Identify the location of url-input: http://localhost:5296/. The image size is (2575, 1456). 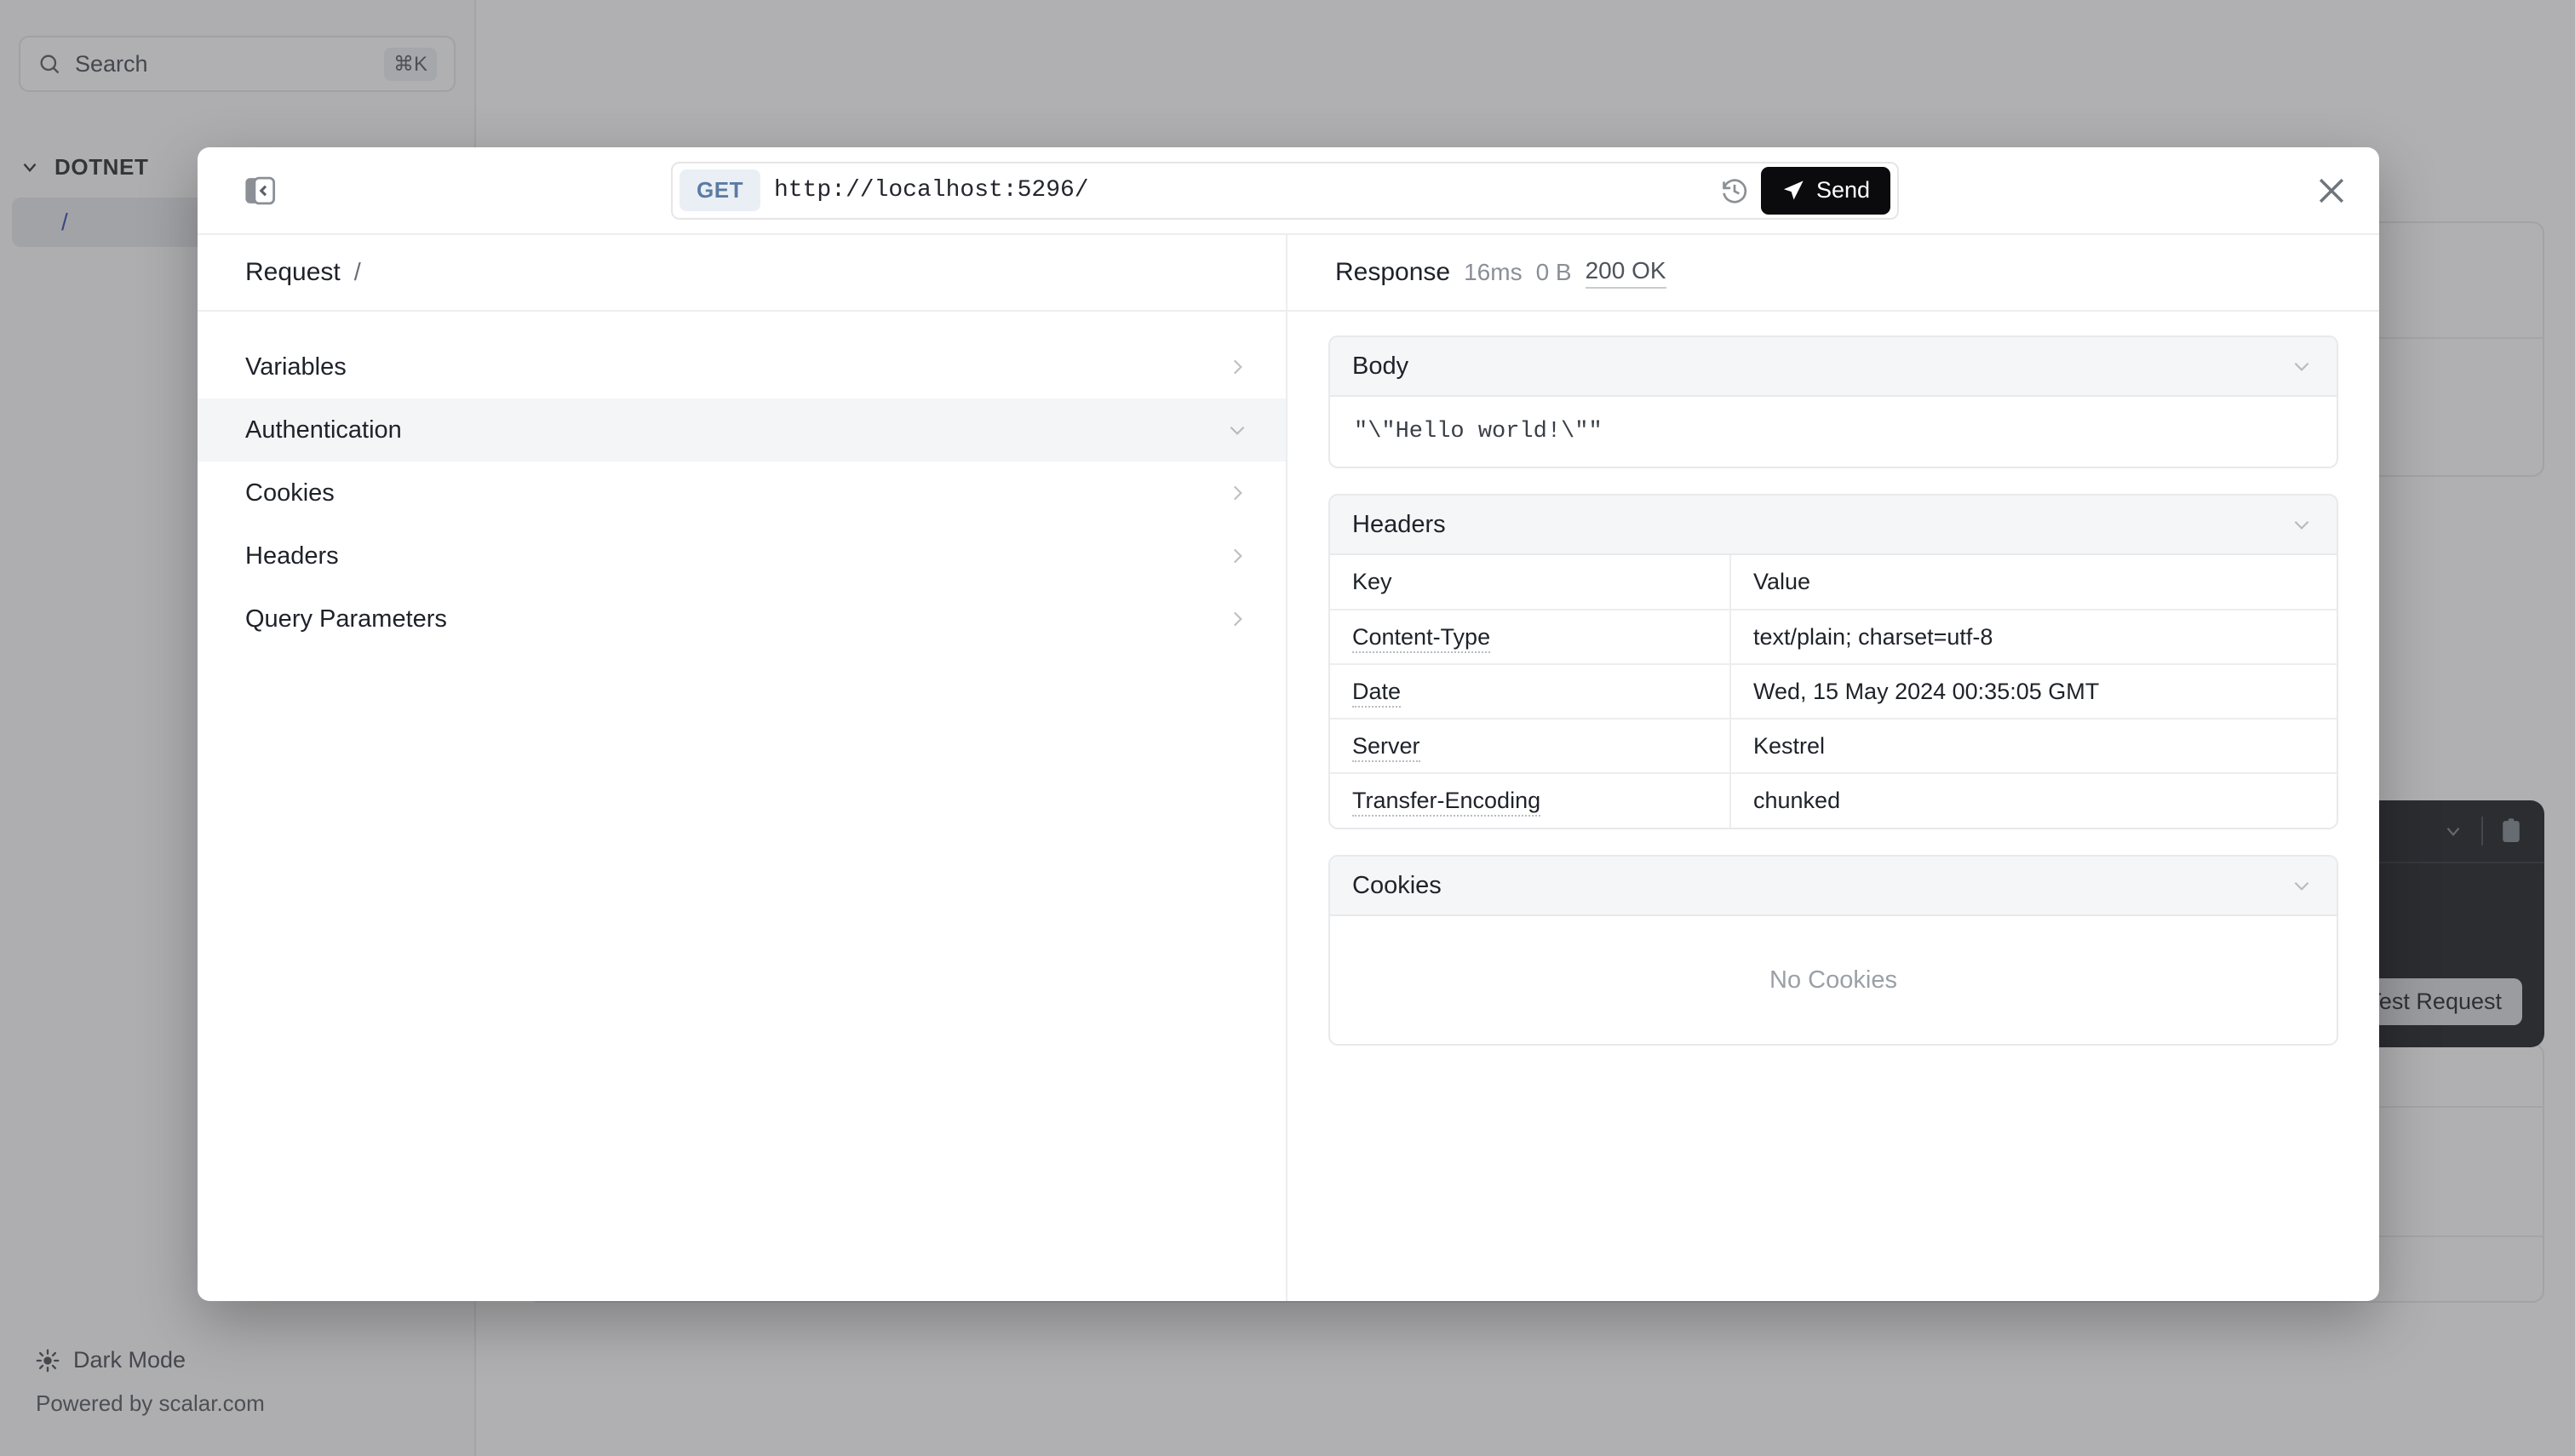
(1247, 190).